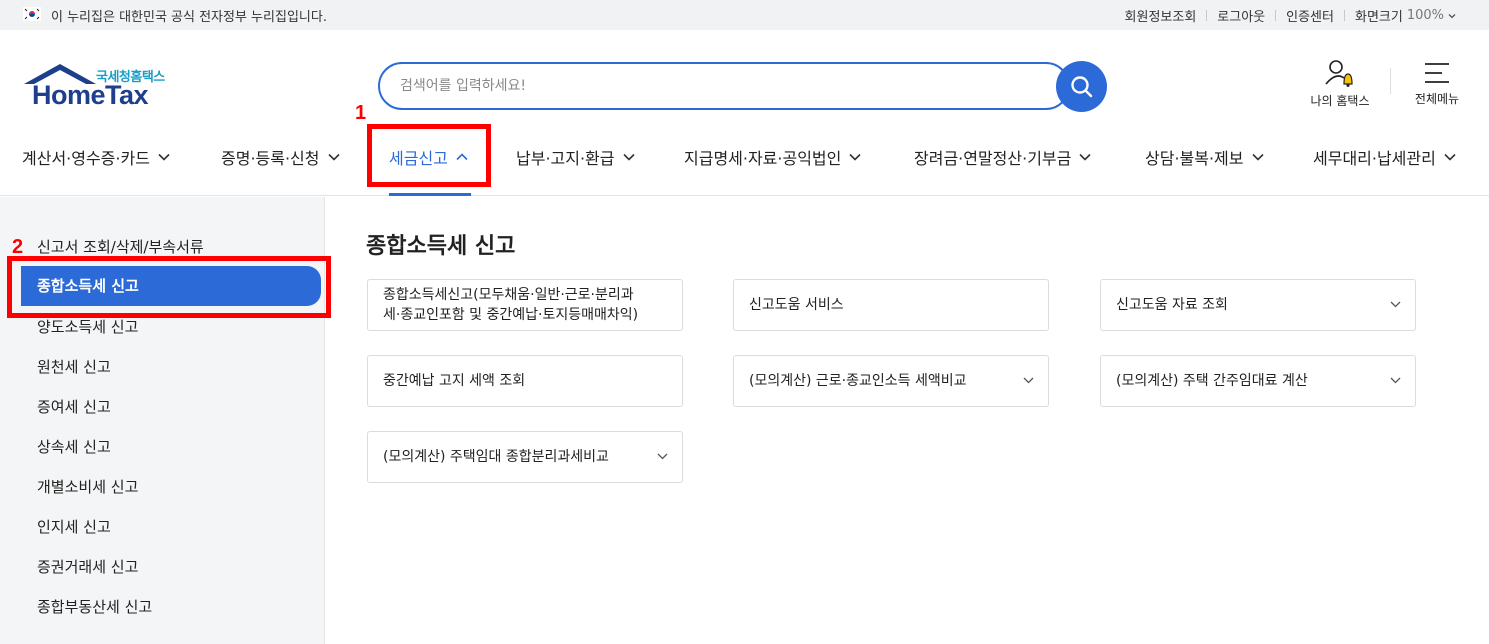 This screenshot has width=1489, height=644. Describe the element at coordinates (1212, 381) in the screenshot. I see `card-label: (모의계산) 주택 간주임대료 계산` at that location.